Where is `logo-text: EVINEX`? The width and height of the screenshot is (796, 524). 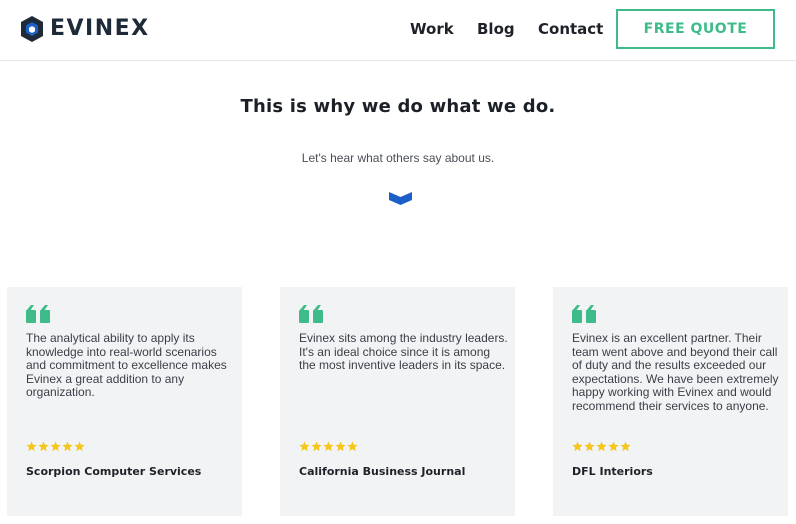
logo-text: EVINEX is located at coordinates (100, 28).